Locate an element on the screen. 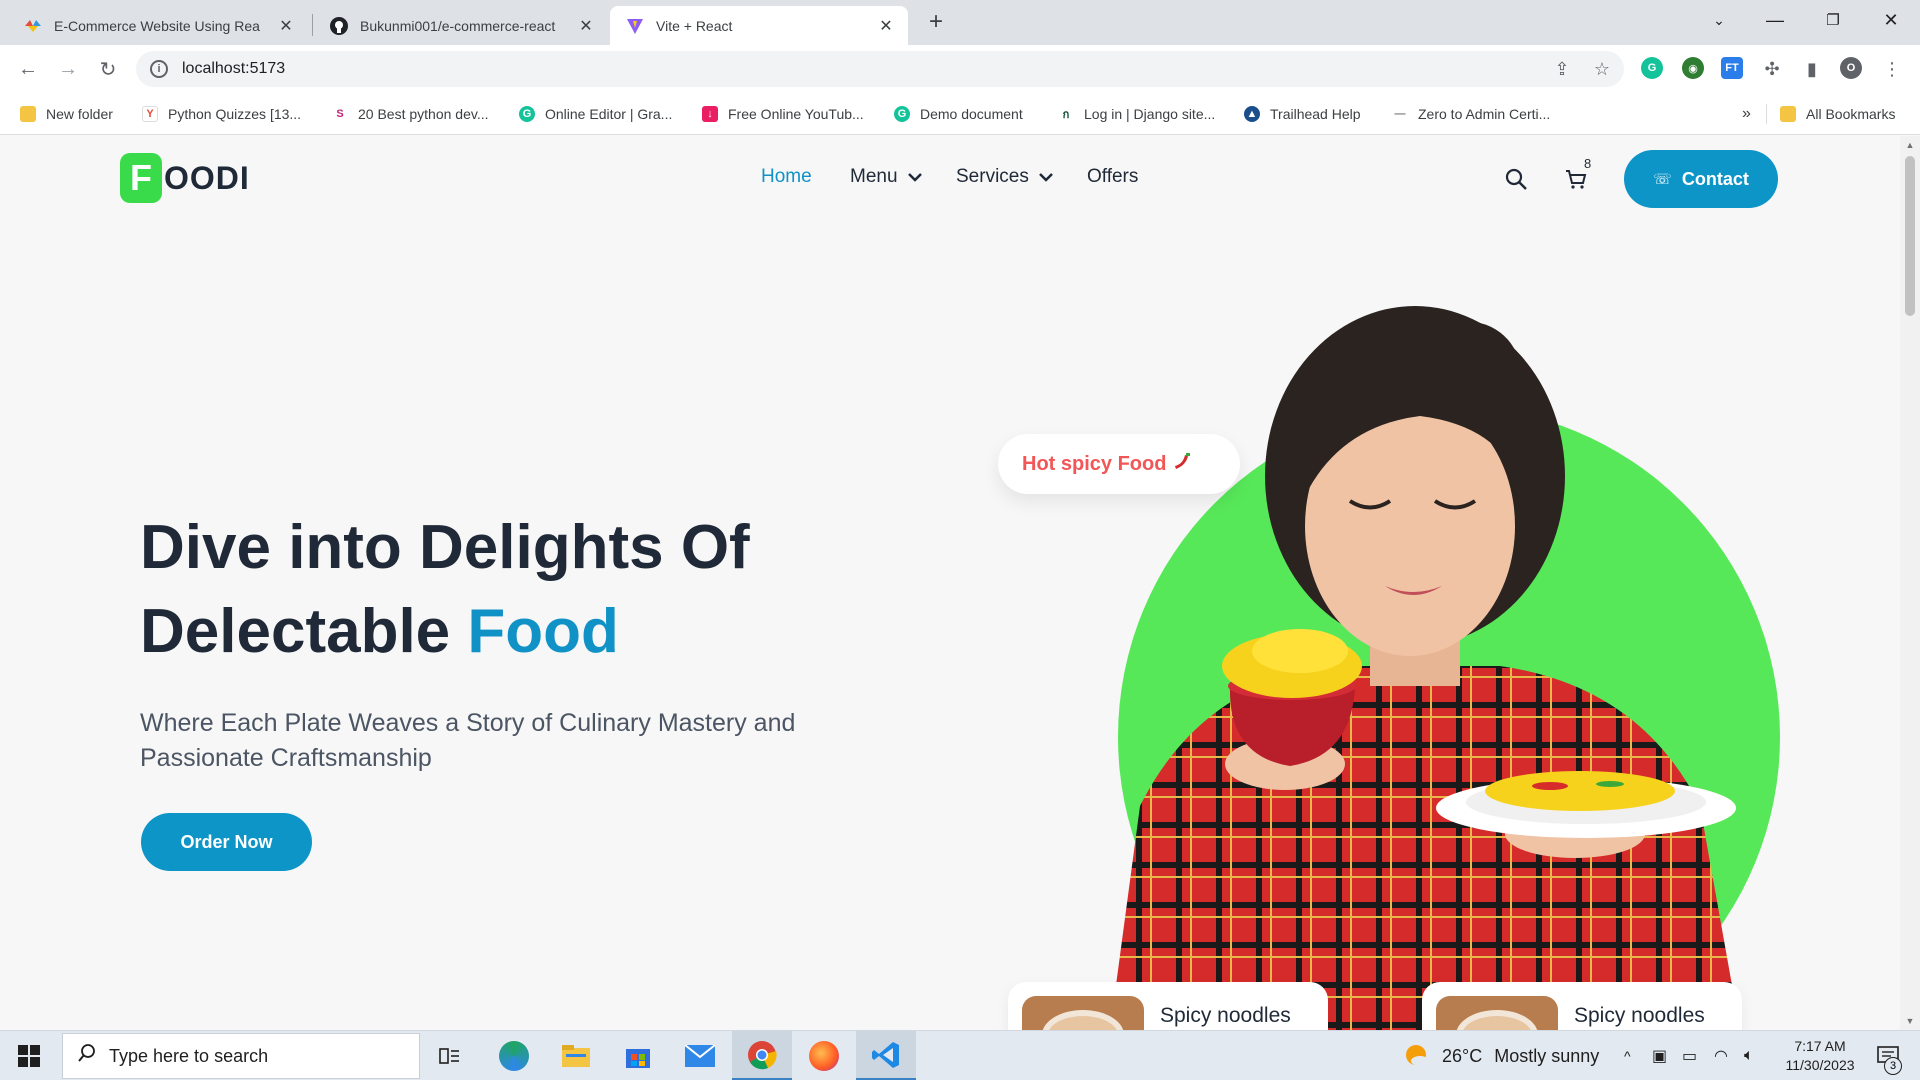  site-info-icon: i is located at coordinates (159, 69).